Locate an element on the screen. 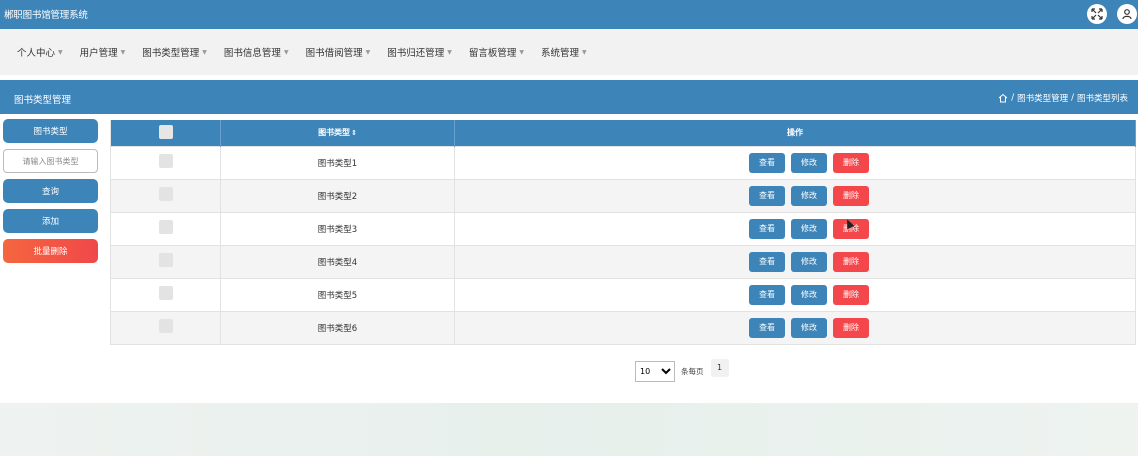  book-type-cell: 图书类型3 is located at coordinates (337, 228).